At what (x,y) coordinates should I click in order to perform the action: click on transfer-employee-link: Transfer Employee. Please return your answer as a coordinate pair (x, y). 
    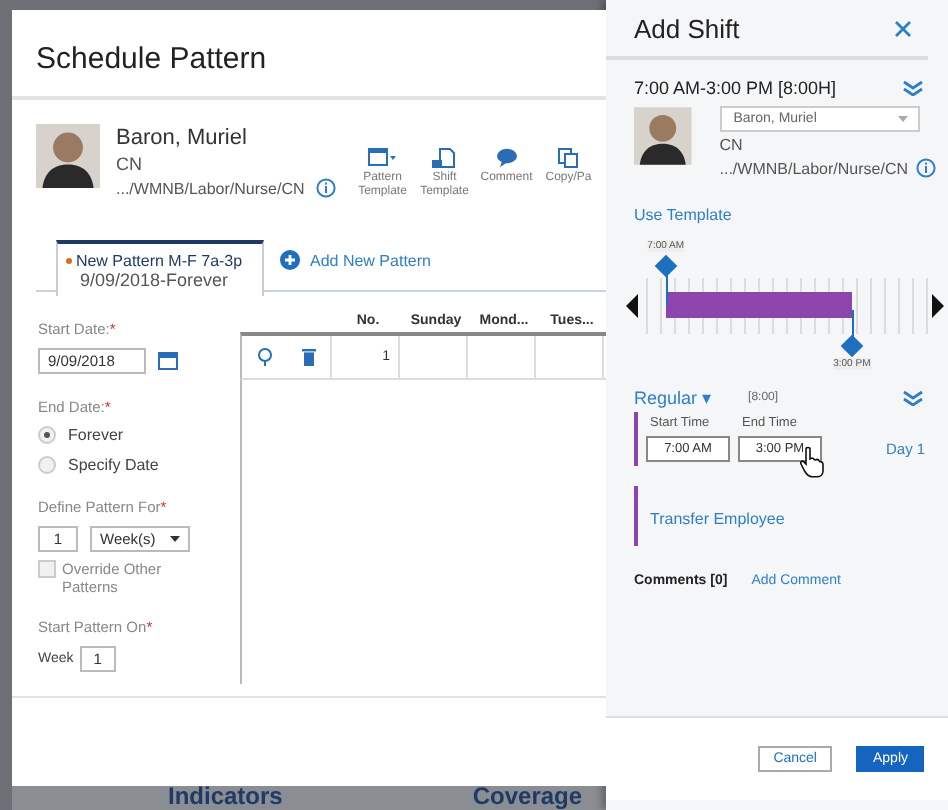
    Looking at the image, I should click on (717, 519).